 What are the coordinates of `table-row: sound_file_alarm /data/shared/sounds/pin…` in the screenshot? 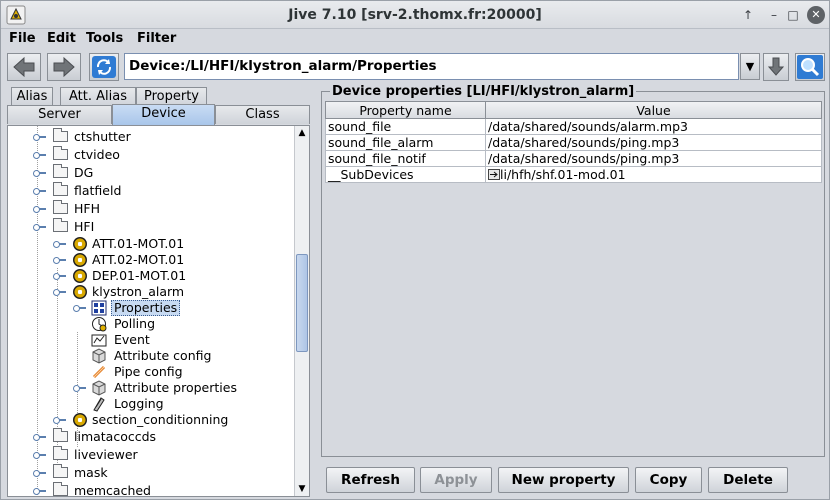 It's located at (573, 143).